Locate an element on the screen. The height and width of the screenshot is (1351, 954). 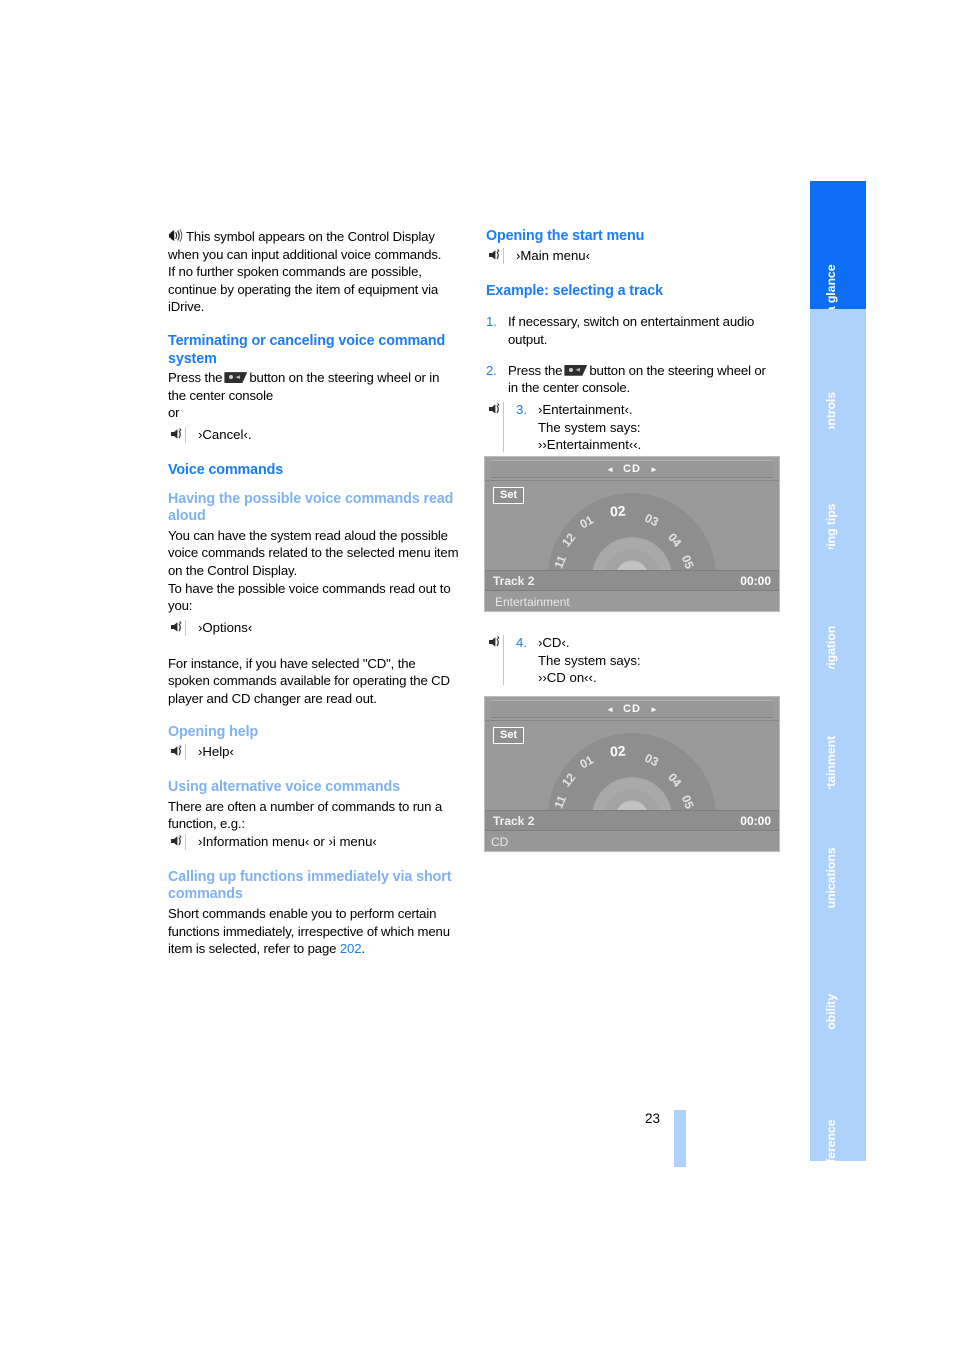
voice-command-help: ›Help‹ is located at coordinates (314, 752).